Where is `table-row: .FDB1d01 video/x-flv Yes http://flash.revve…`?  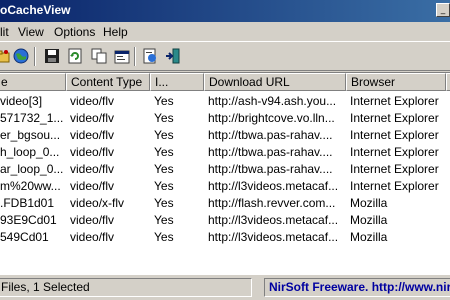
table-row: .FDB1d01 video/x-flv Yes http://flash.revve… is located at coordinates (225, 203).